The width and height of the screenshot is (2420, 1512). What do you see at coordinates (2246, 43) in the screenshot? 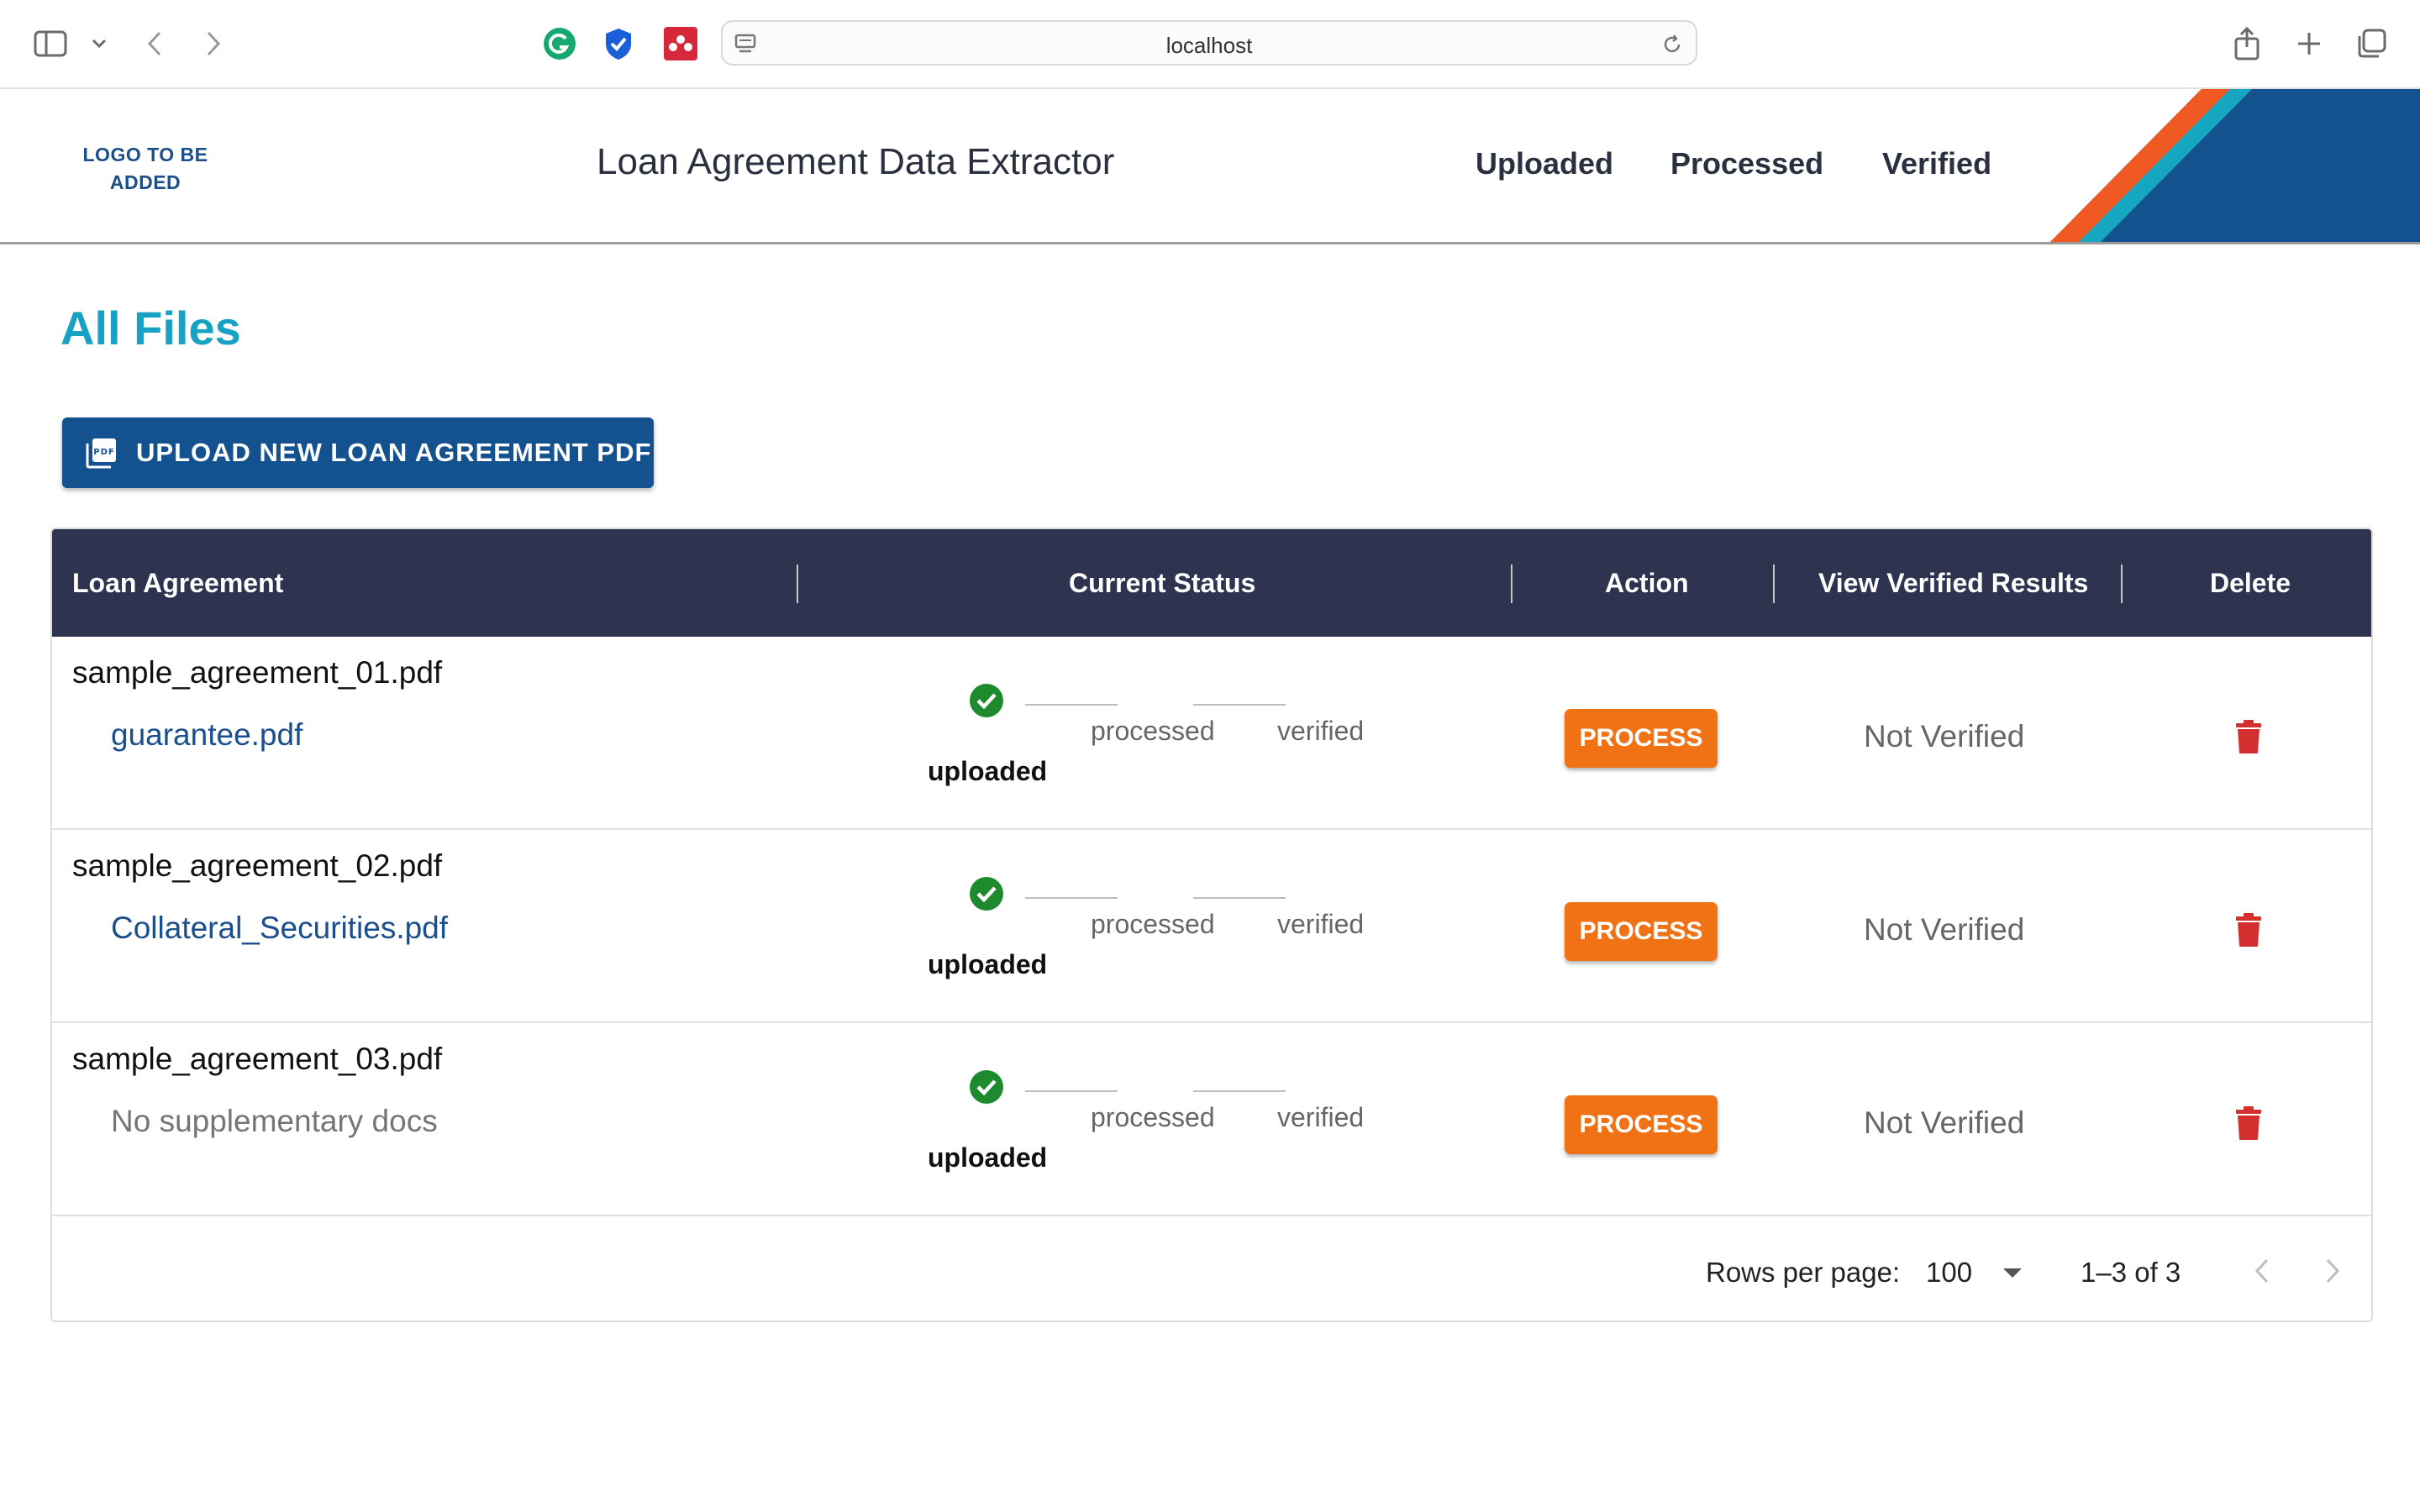
I see `share-icon` at bounding box center [2246, 43].